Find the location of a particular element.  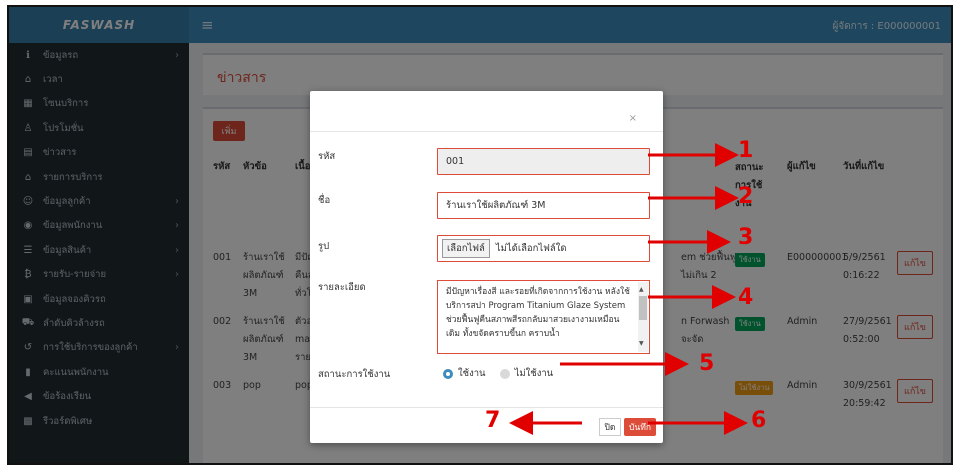

scroll-down-icon: ▼ is located at coordinates (641, 344).